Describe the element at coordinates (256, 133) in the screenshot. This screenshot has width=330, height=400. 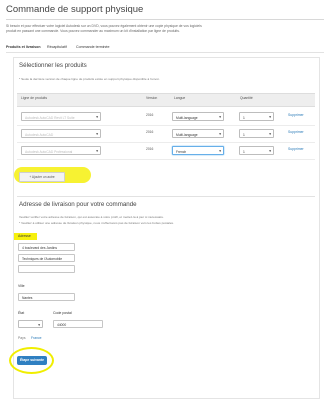
I see `quantity-select-2: 1 ▾` at that location.